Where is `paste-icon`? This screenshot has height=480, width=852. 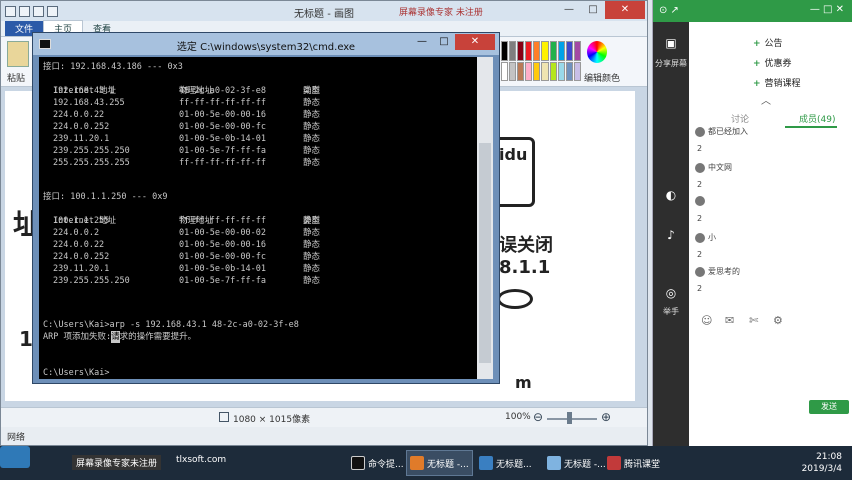 paste-icon is located at coordinates (18, 54).